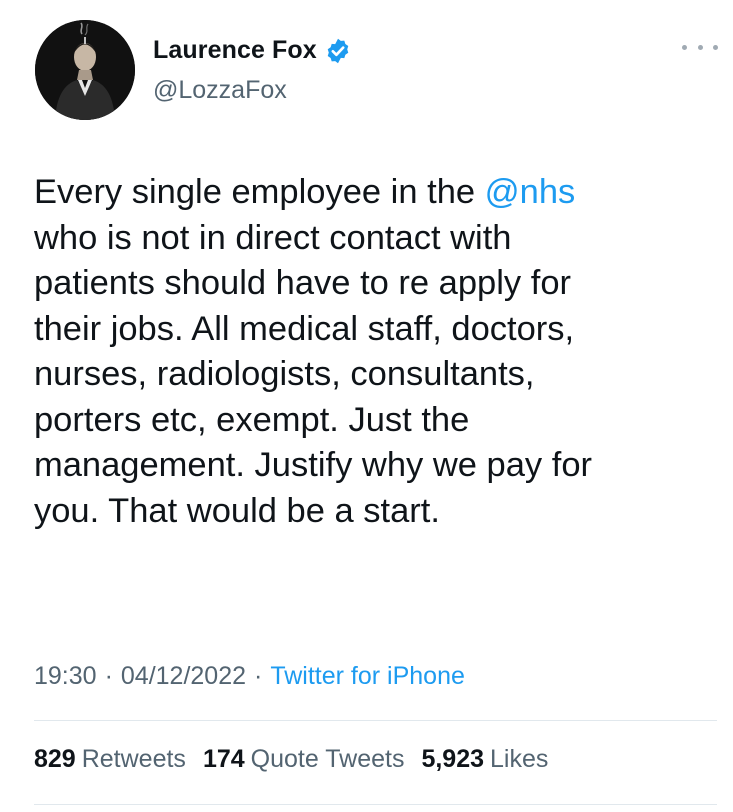 The height and width of the screenshot is (812, 733). I want to click on verified-badge-icon, so click(338, 51).